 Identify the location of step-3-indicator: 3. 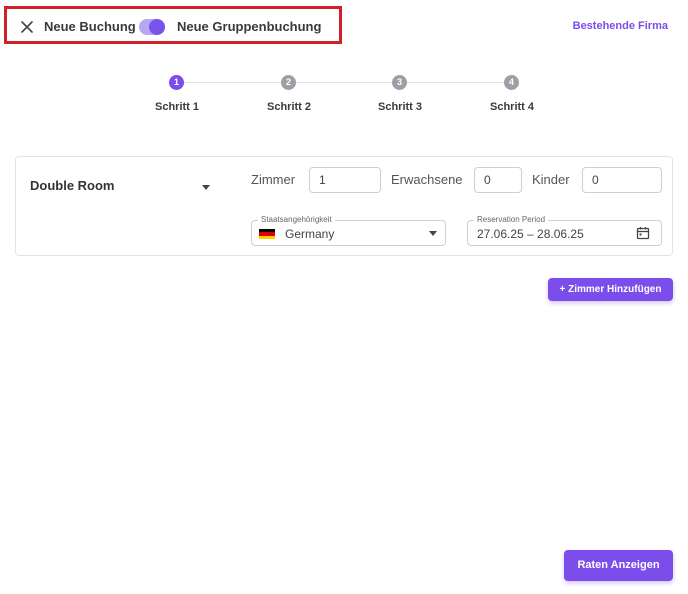
(399, 82).